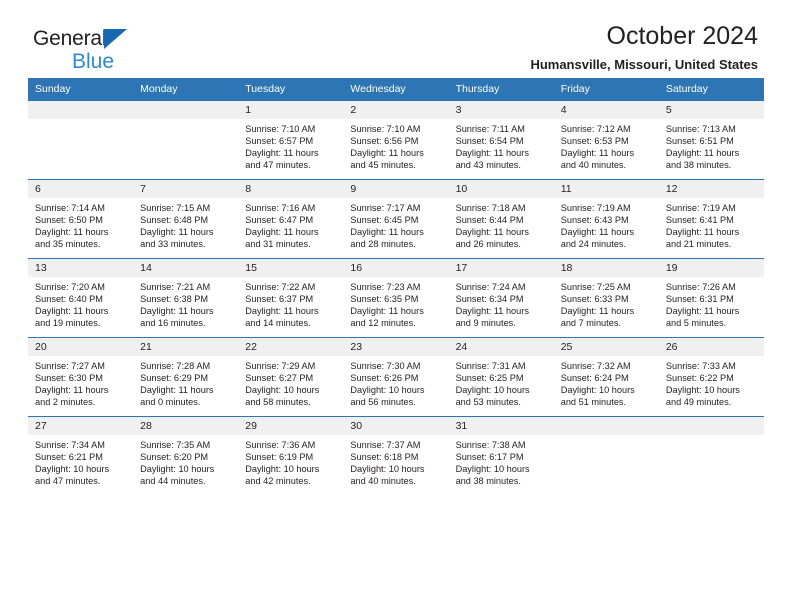  What do you see at coordinates (490, 287) in the screenshot?
I see `sunrise-text: Sunrise: 7:24 AM` at bounding box center [490, 287].